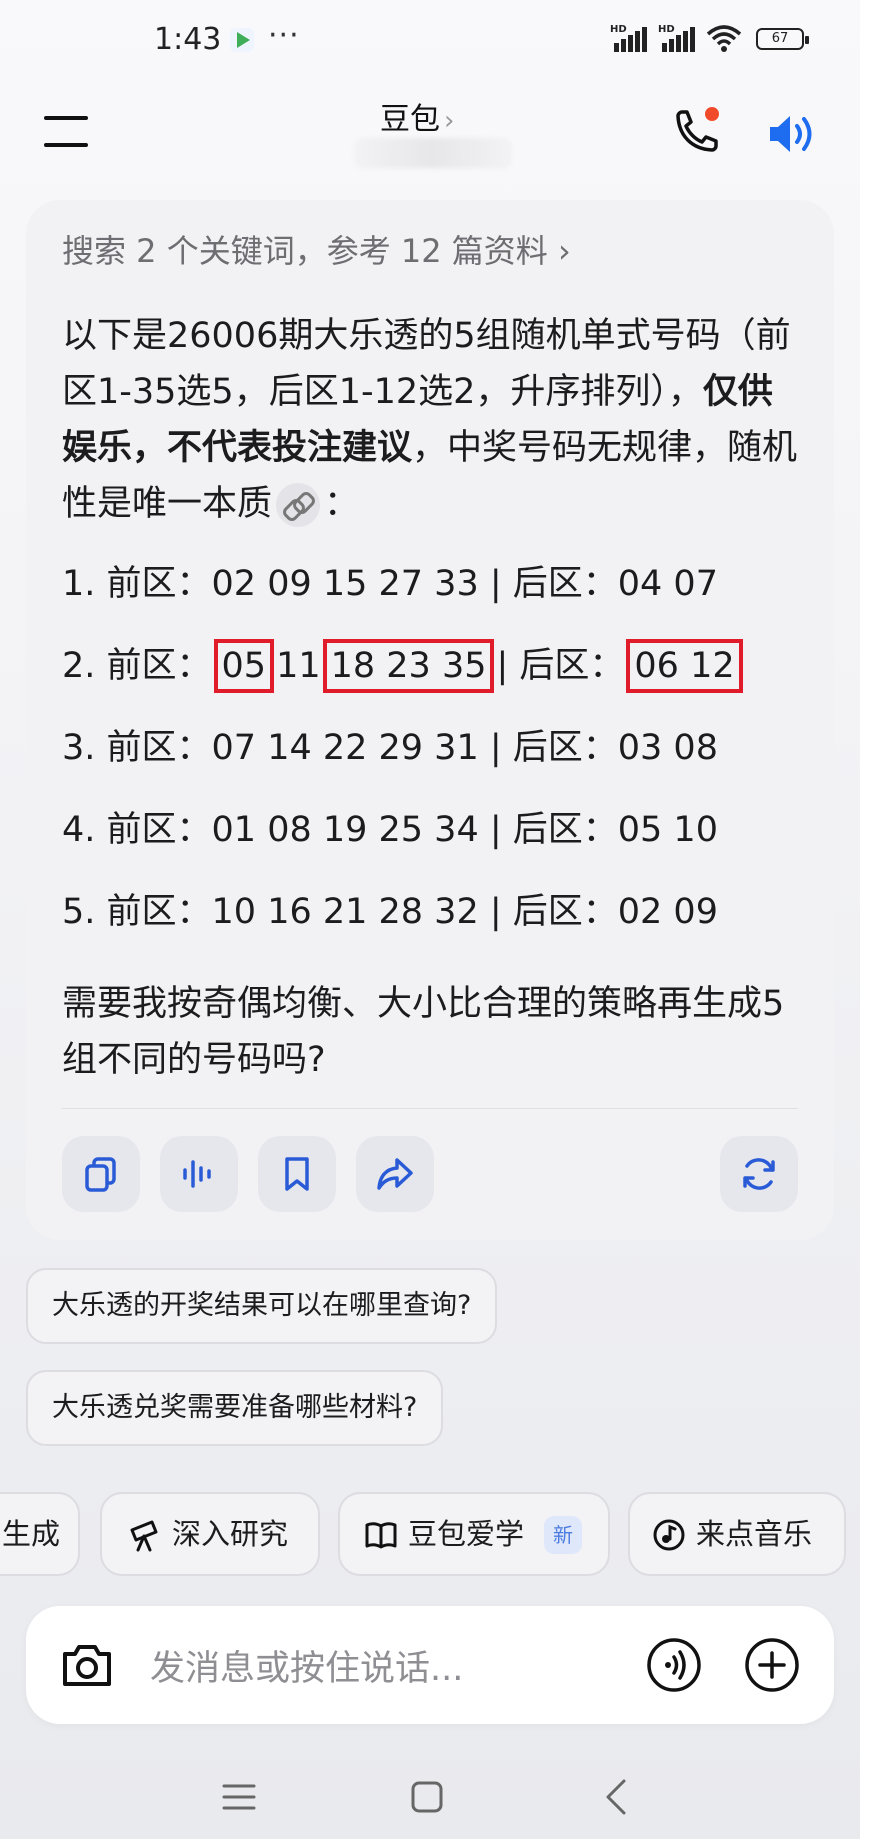 Image resolution: width=882 pixels, height=1839 pixels. I want to click on number-row-2: 2. 前区： 05 11 18 23 35 | 后区： 06 12, so click(403, 666).